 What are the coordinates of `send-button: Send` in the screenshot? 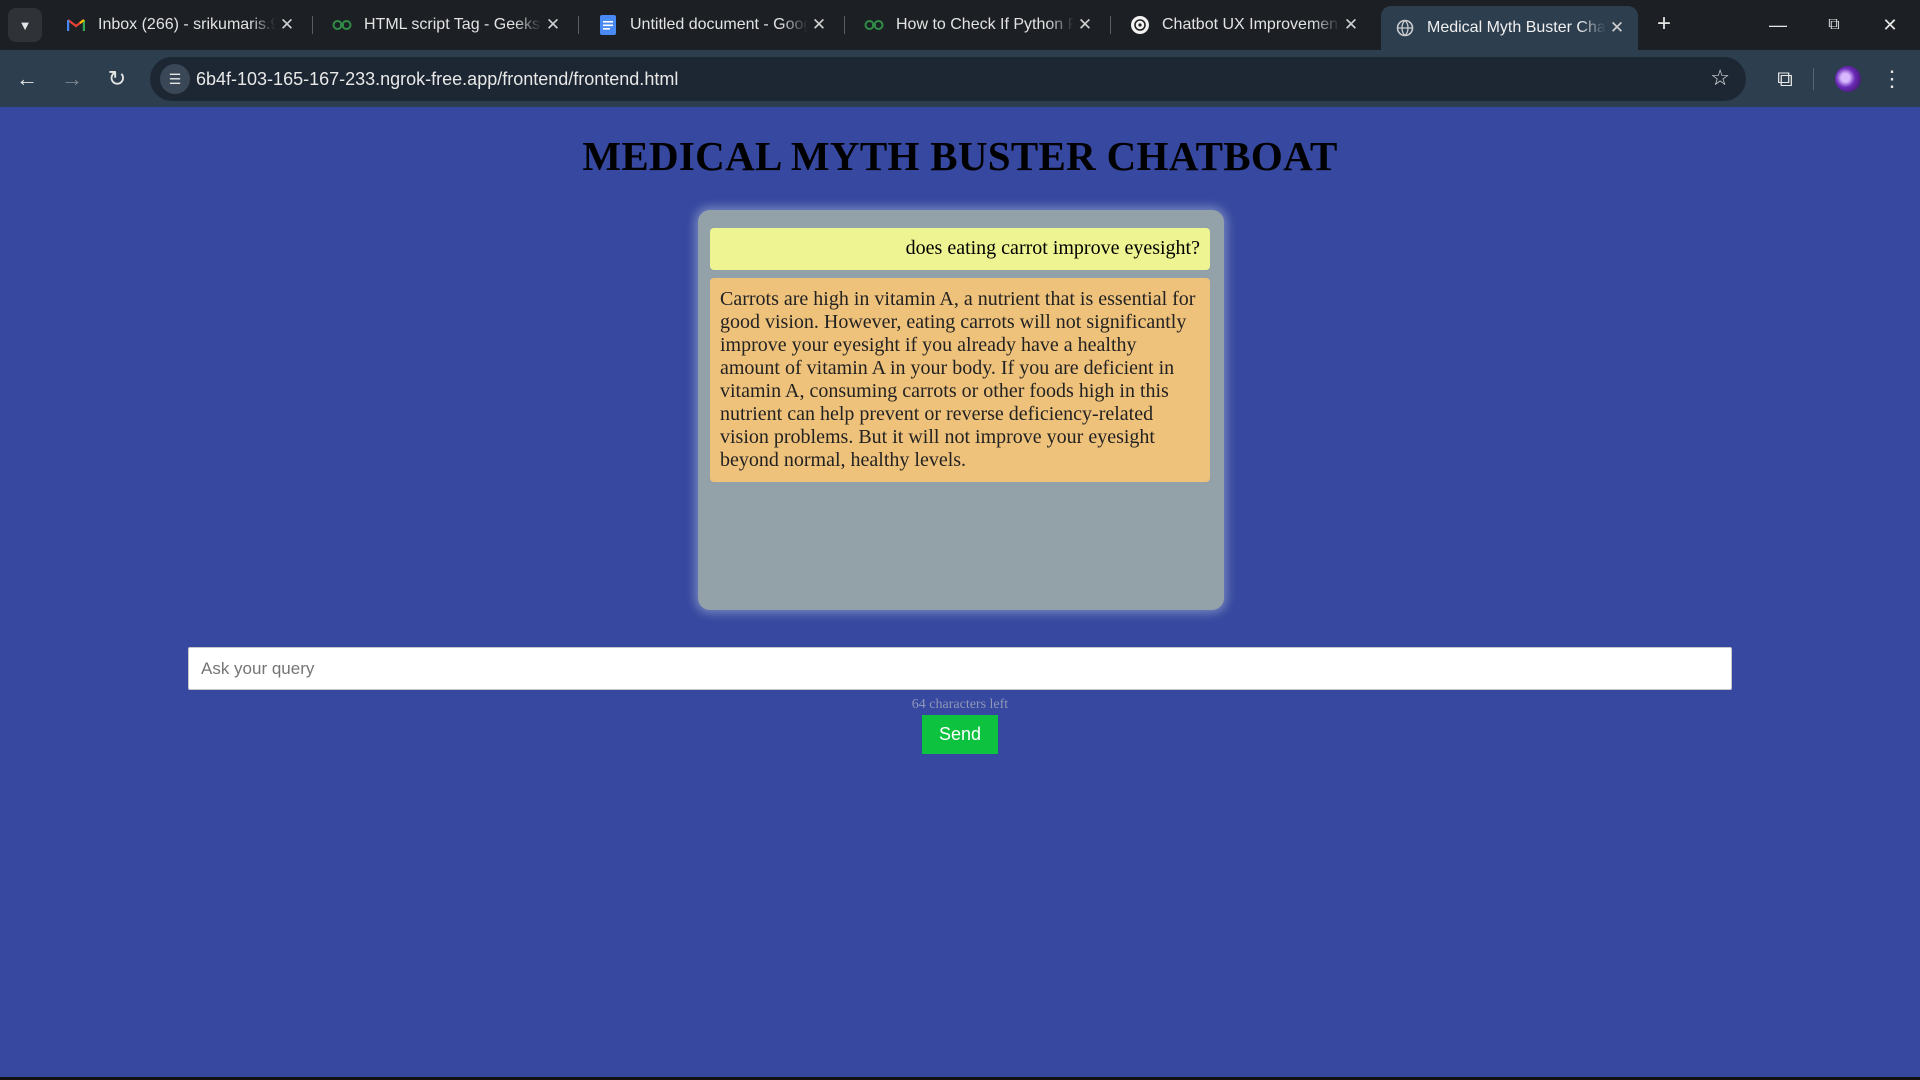 It's located at (960, 734).